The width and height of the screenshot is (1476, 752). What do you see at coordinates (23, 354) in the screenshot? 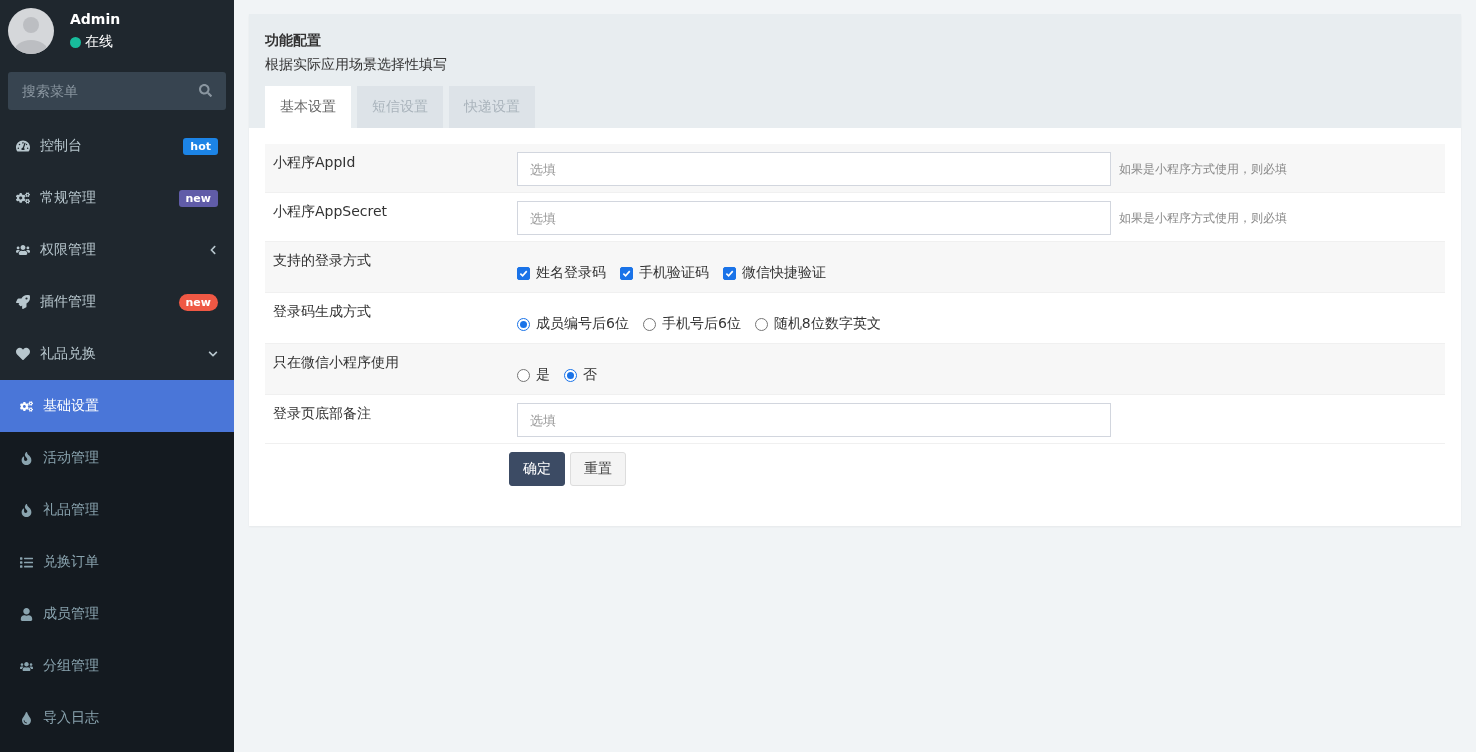
I see `heart-icon` at bounding box center [23, 354].